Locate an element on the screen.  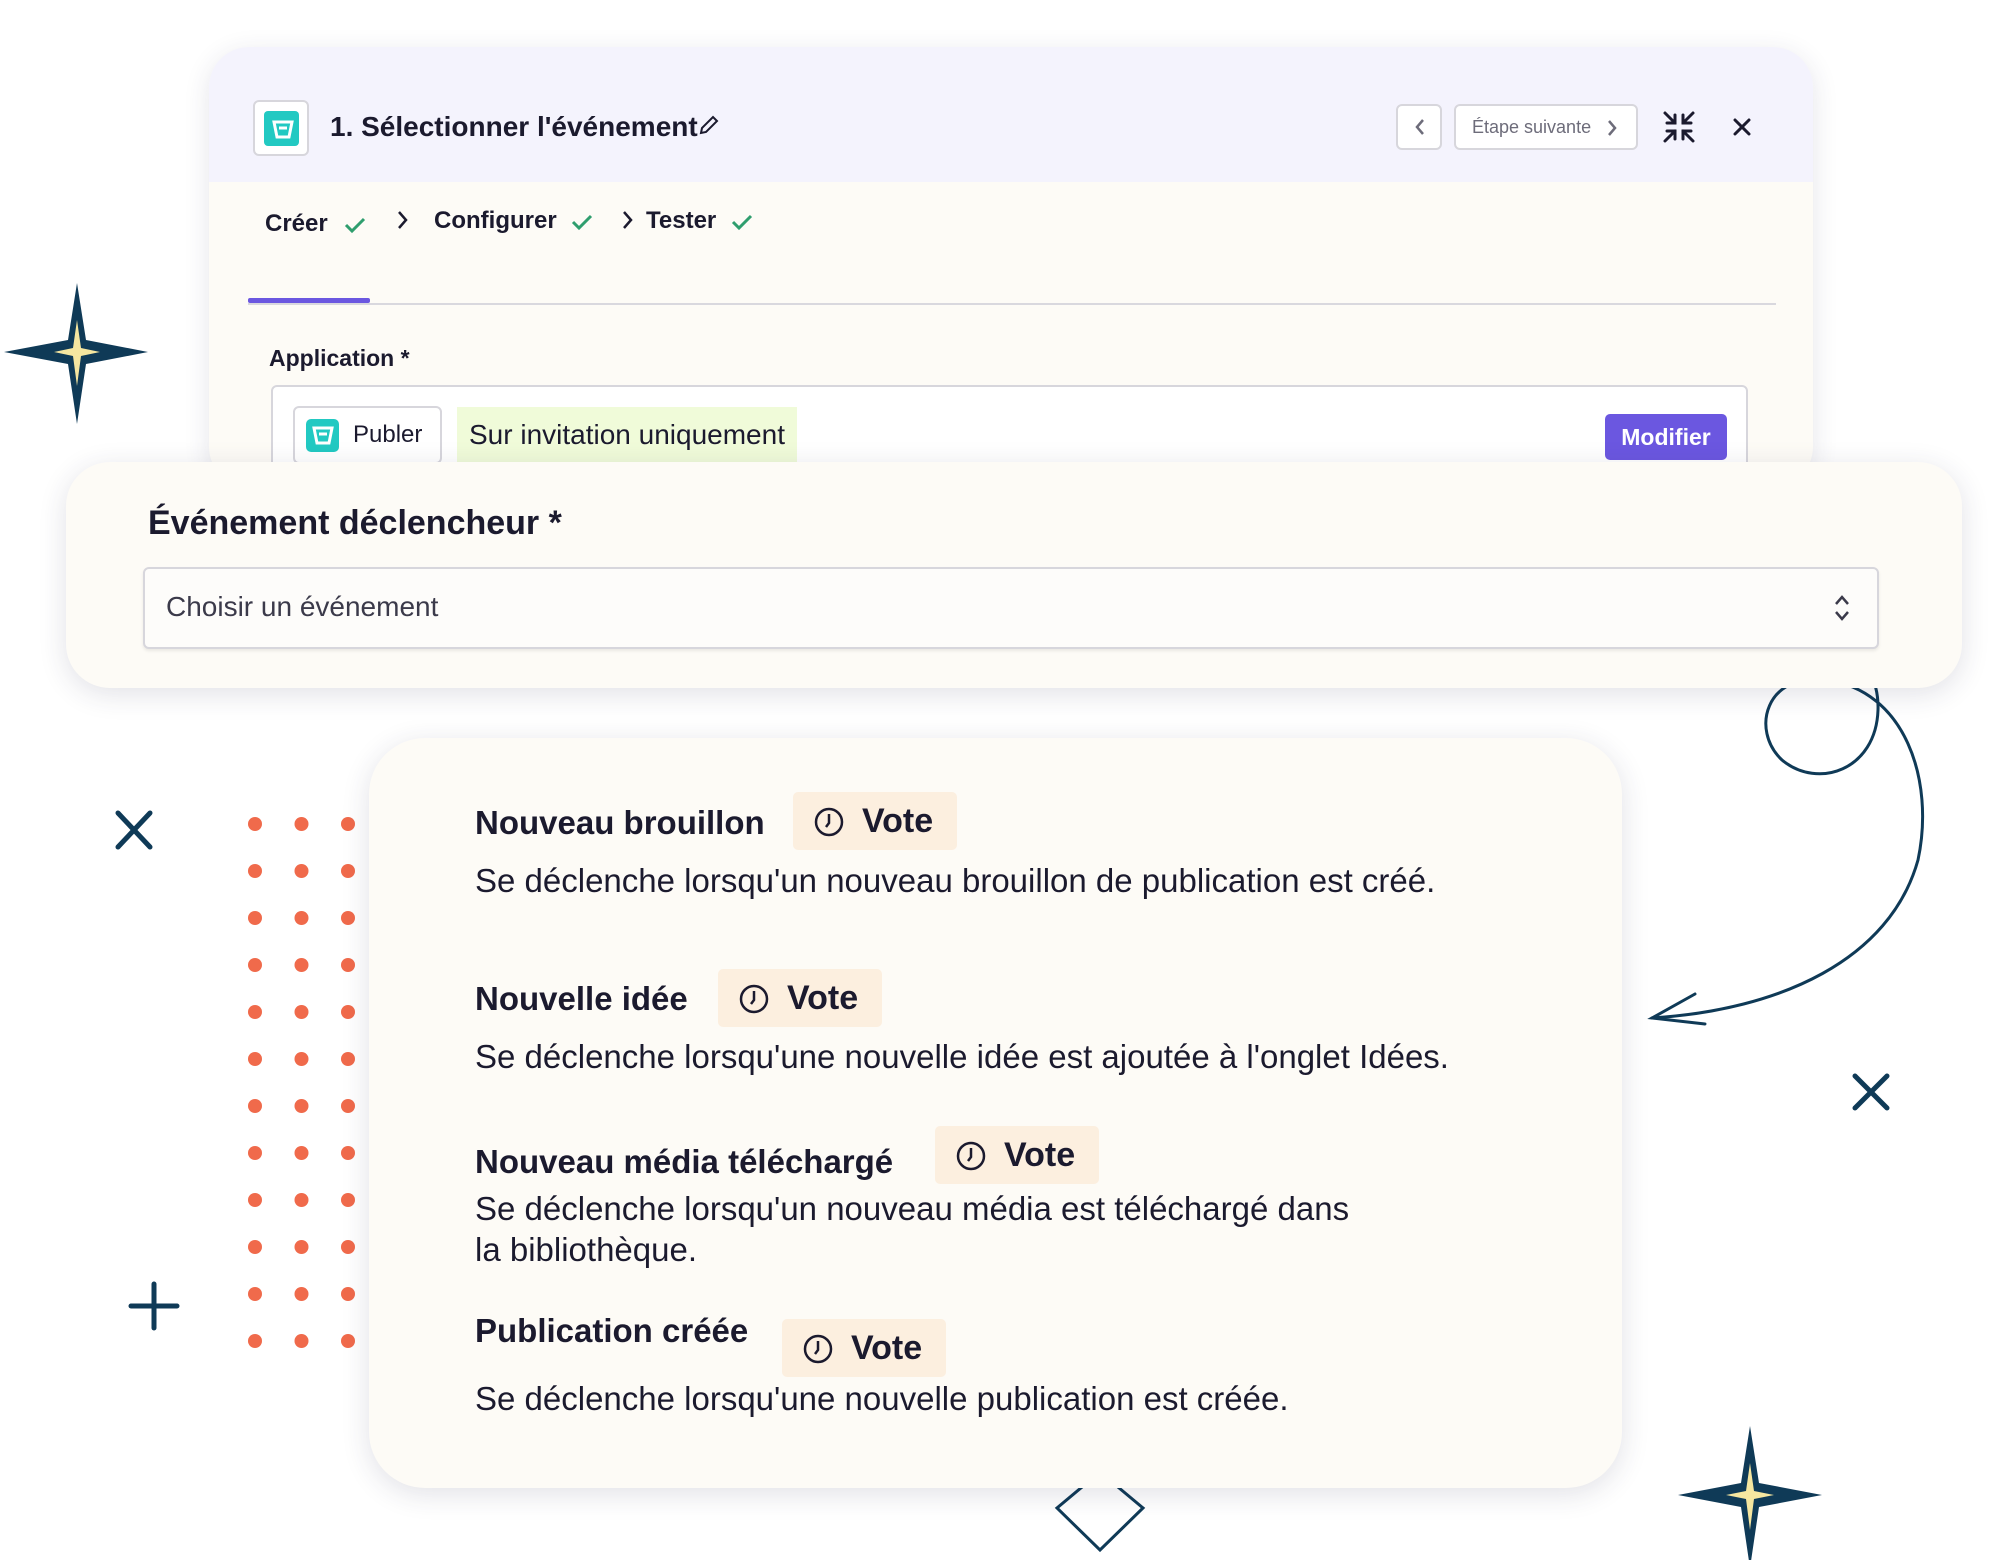
sparkle-star-left-icon is located at coordinates (76, 353).